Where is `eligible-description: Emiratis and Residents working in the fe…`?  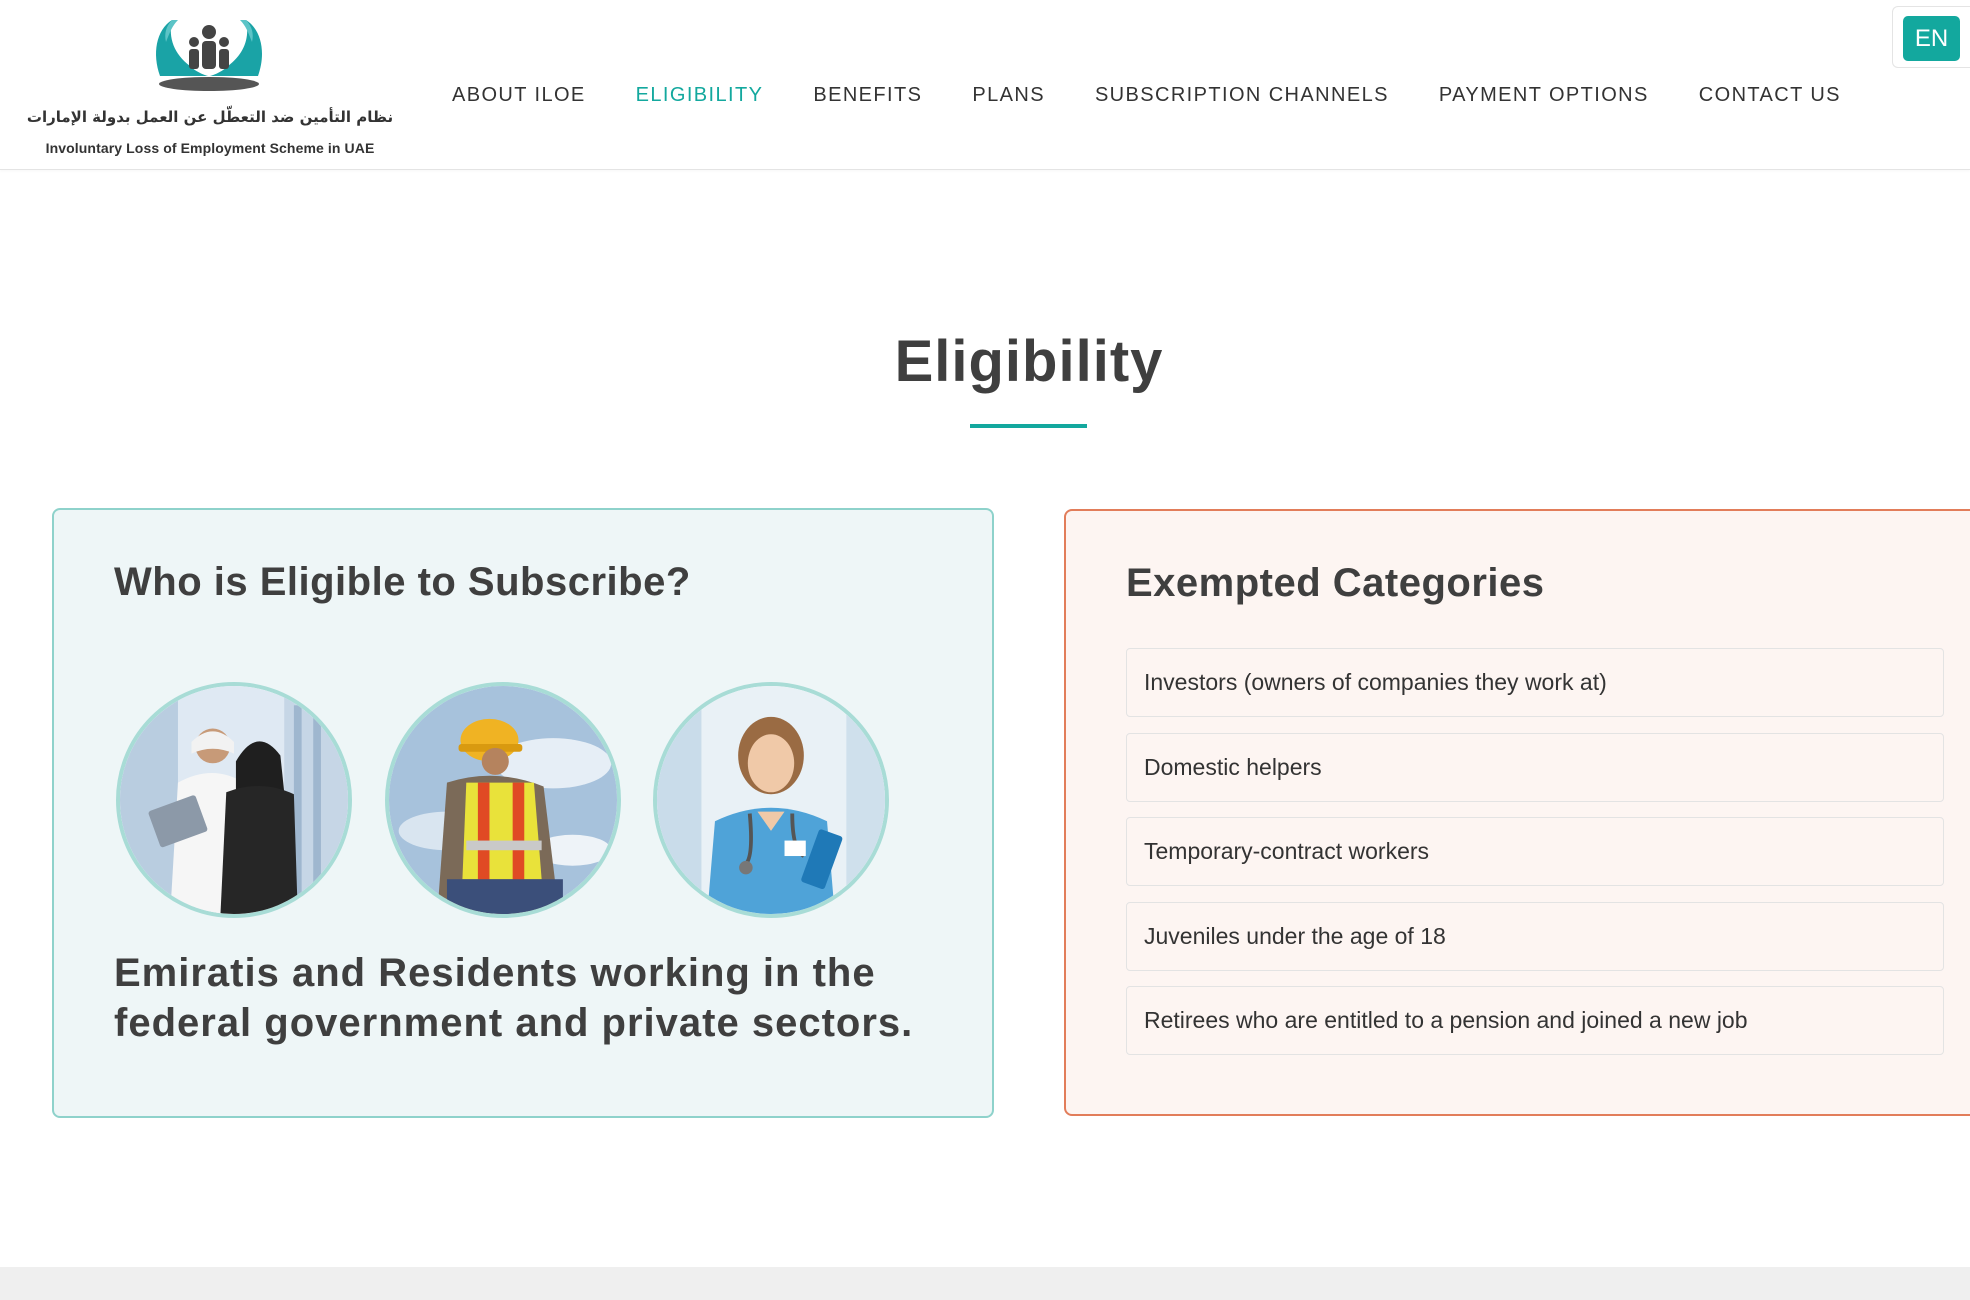 eligible-description: Emiratis and Residents working in the fe… is located at coordinates (514, 998).